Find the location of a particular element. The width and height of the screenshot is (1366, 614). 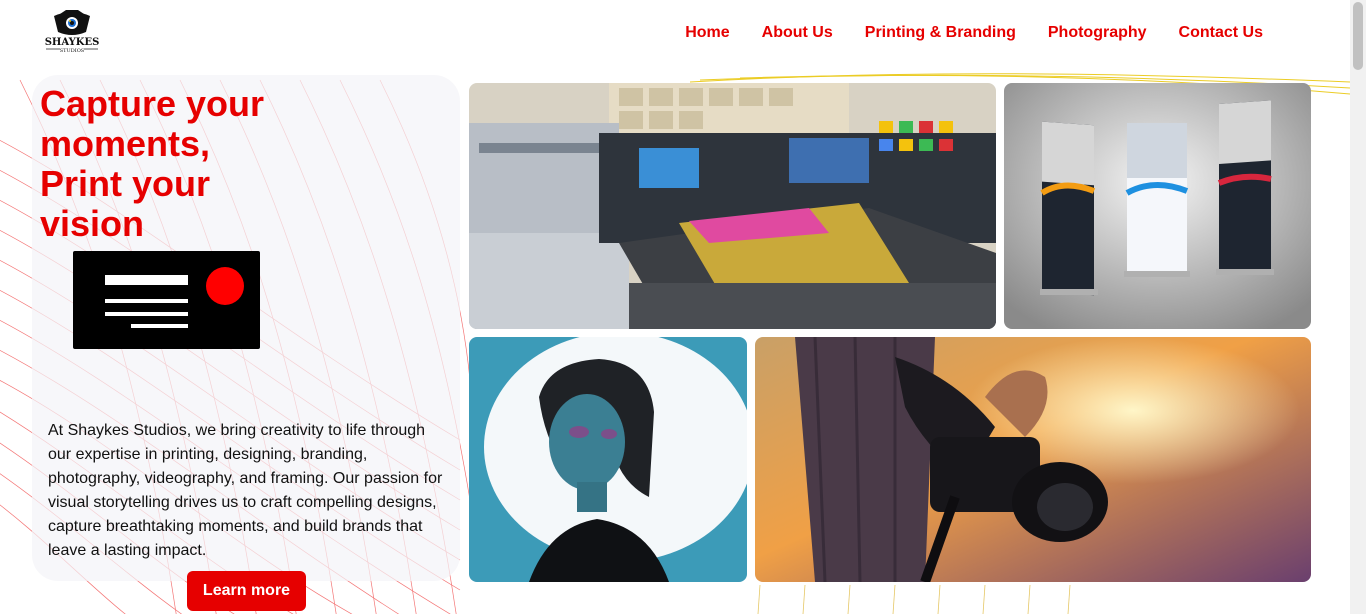

hero-title-line: Print your is located at coordinates (125, 183).